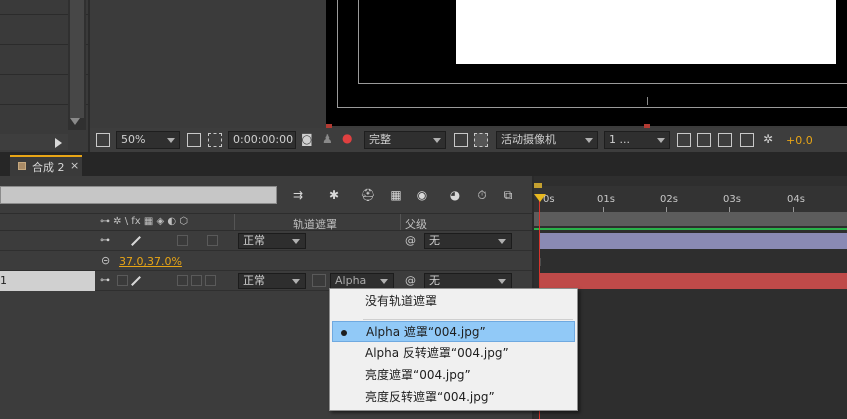 This screenshot has width=847, height=419. I want to click on menu-item-label: 亮度反转遮罩“004.jpg”, so click(430, 397).